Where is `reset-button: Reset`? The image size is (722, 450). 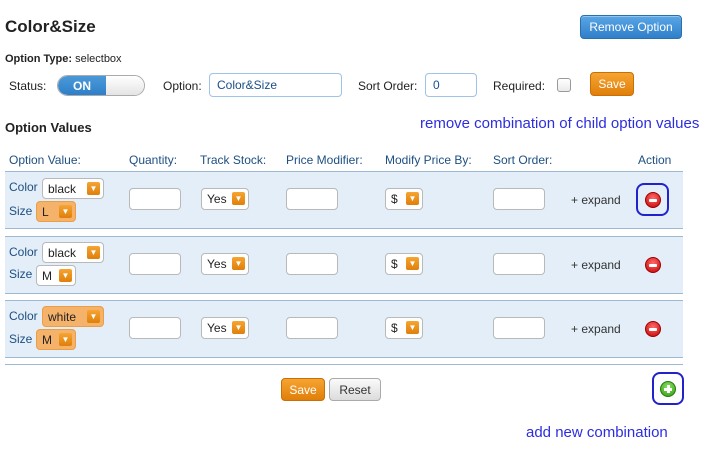 reset-button: Reset is located at coordinates (355, 389).